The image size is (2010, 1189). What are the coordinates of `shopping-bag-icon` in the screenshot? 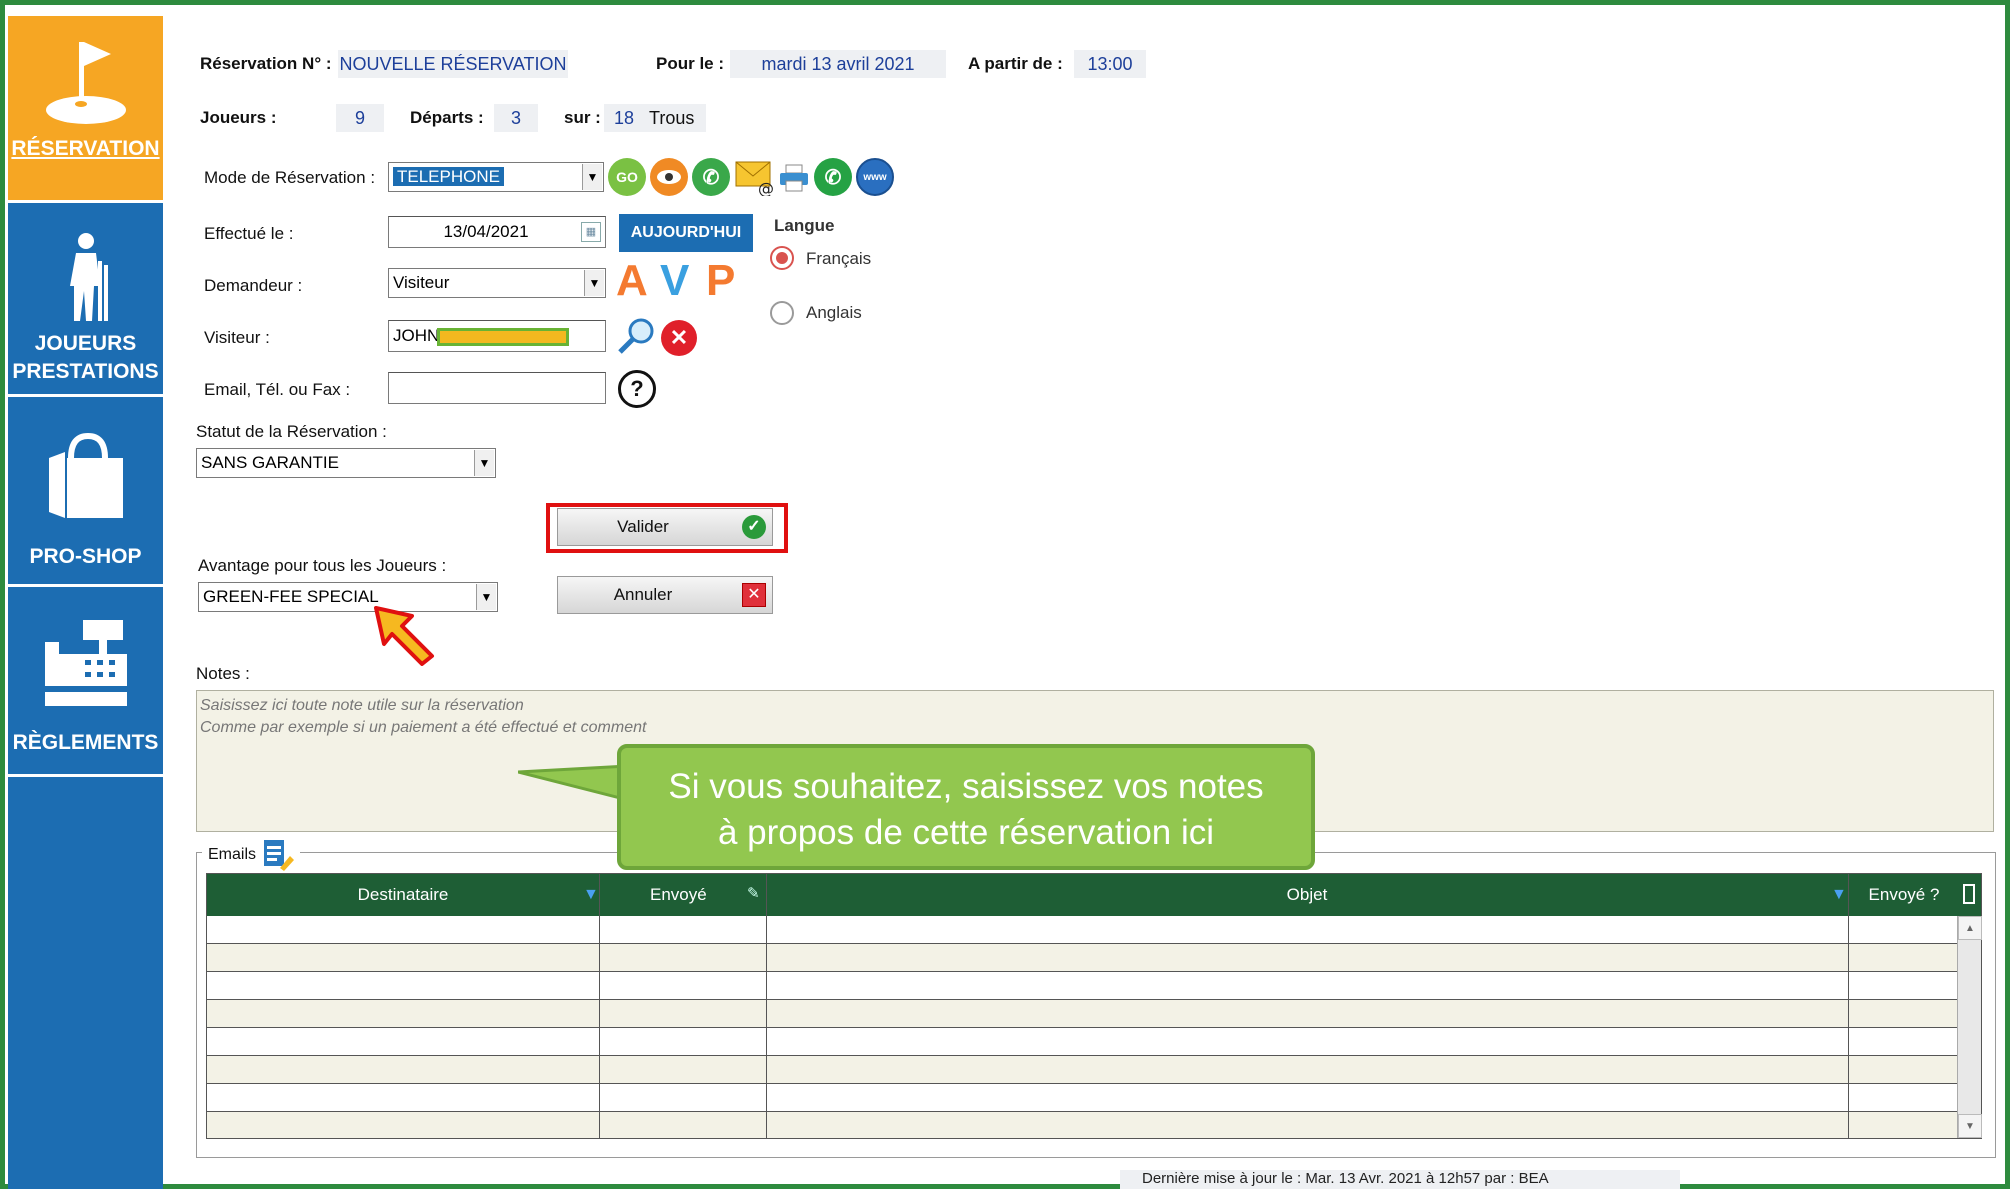 It's located at (85, 475).